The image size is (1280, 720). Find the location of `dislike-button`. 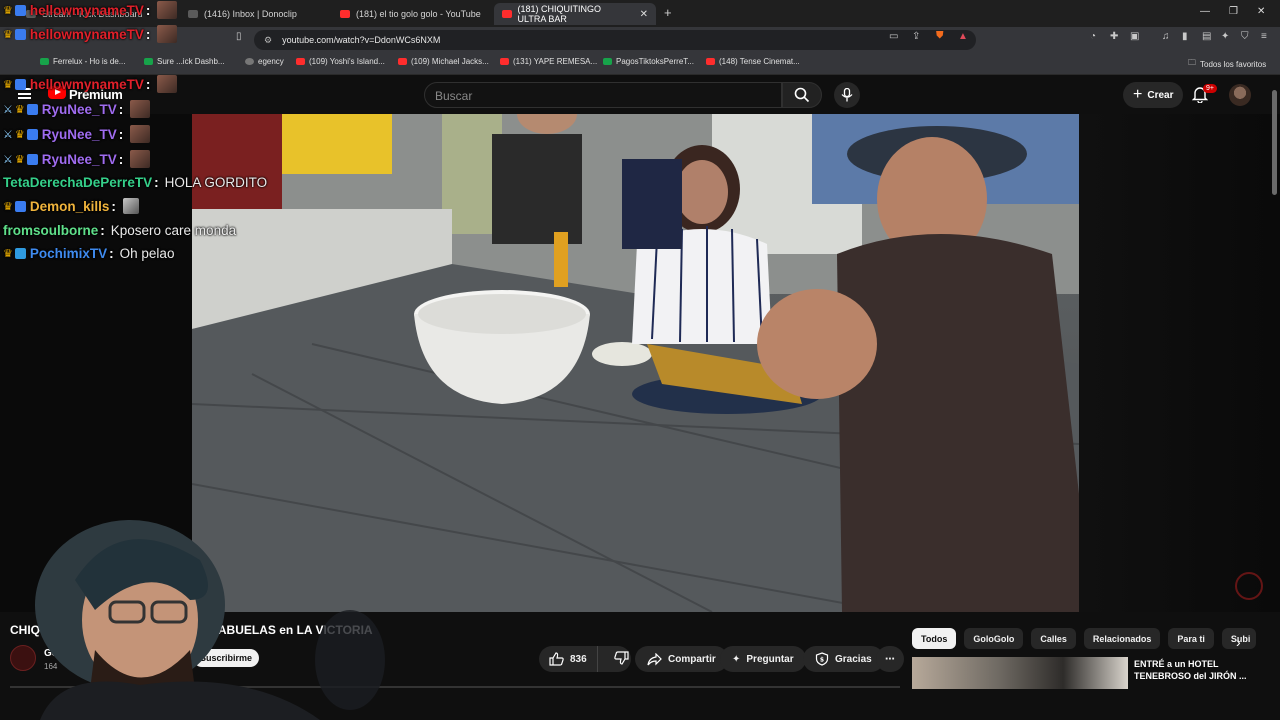

dislike-button is located at coordinates (616, 659).